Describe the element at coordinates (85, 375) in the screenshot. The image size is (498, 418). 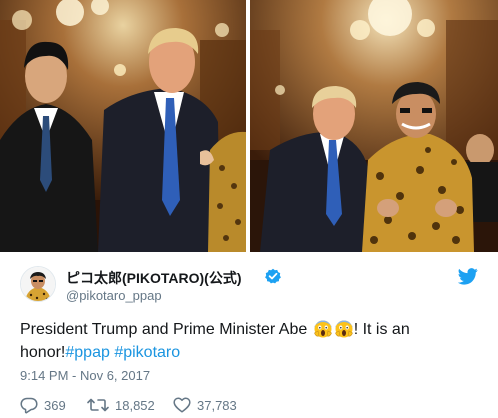
I see `tweet-timestamp: 9:14 PM - Nov 6, 2017` at that location.